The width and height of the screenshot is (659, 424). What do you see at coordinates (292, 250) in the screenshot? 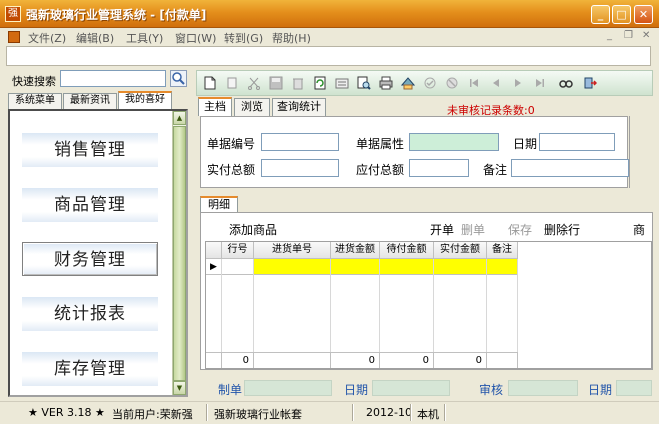
I see `col-header-purchase-no: 进货单号` at bounding box center [292, 250].